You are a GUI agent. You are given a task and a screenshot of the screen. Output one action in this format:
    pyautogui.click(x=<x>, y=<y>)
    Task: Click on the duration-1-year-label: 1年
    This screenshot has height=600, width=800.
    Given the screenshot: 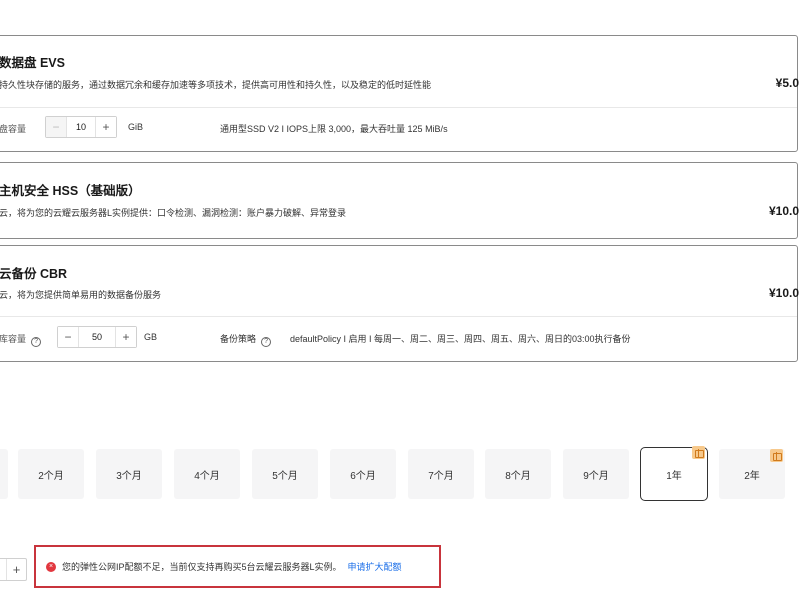 What is the action you would take?
    pyautogui.click(x=674, y=476)
    